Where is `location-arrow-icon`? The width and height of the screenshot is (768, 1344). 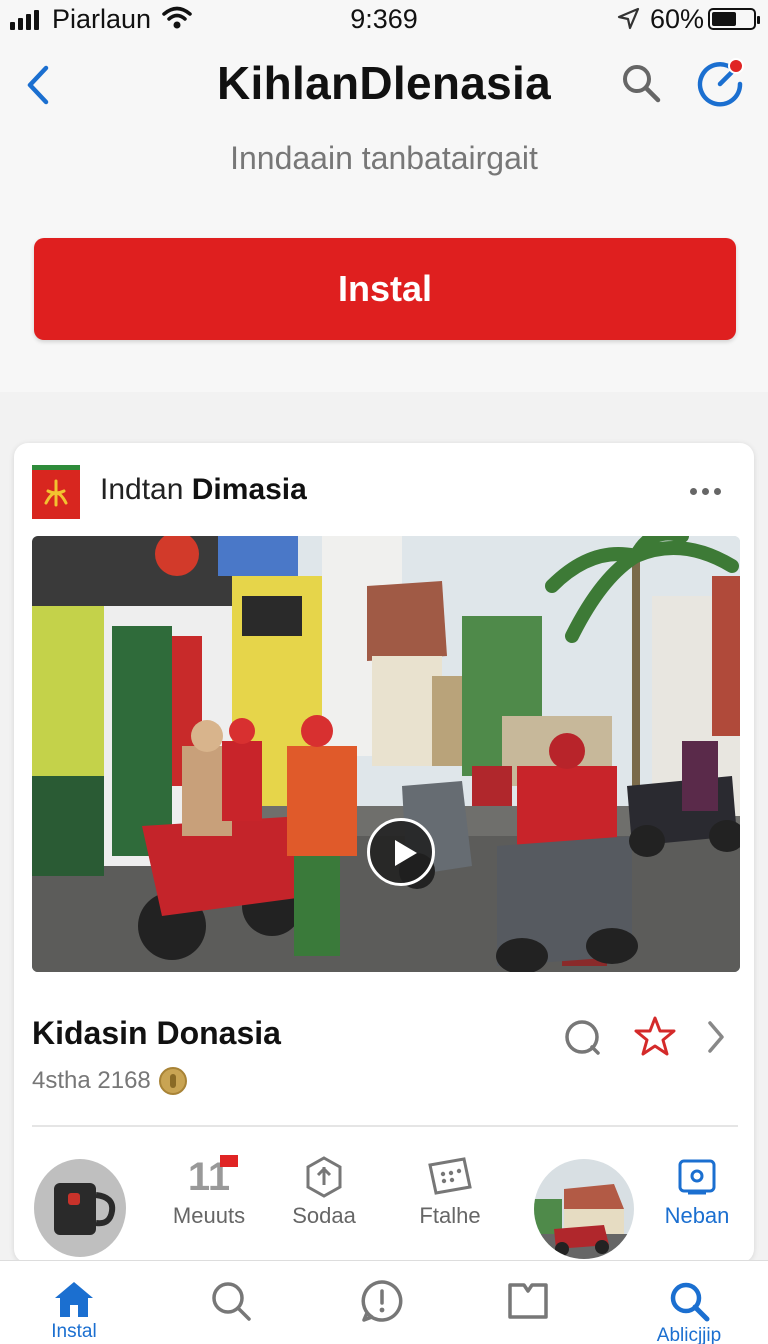
location-arrow-icon is located at coordinates (628, 18).